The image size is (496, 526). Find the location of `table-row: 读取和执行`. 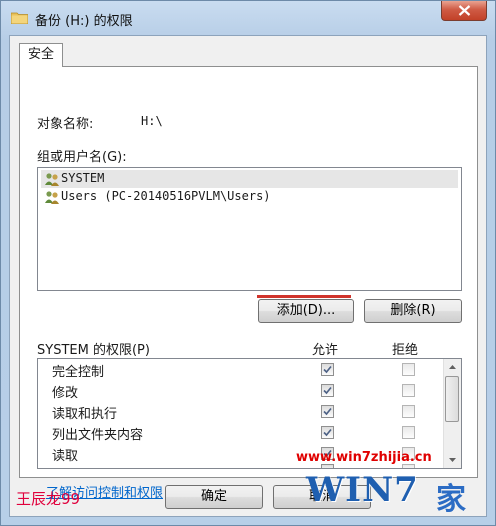

table-row: 读取和执行 is located at coordinates (240, 411).